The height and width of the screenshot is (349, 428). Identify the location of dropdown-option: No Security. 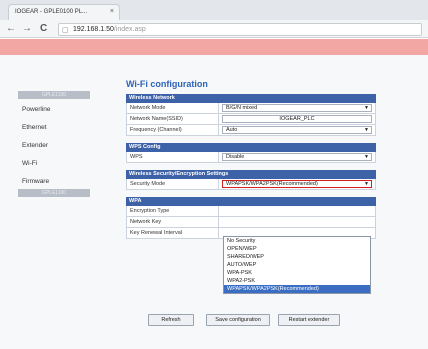
(297, 241).